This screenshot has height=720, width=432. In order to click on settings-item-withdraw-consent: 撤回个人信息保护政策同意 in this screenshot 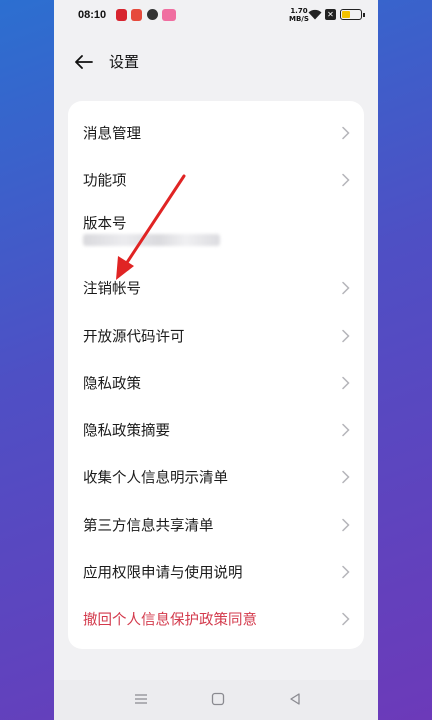, I will do `click(216, 618)`.